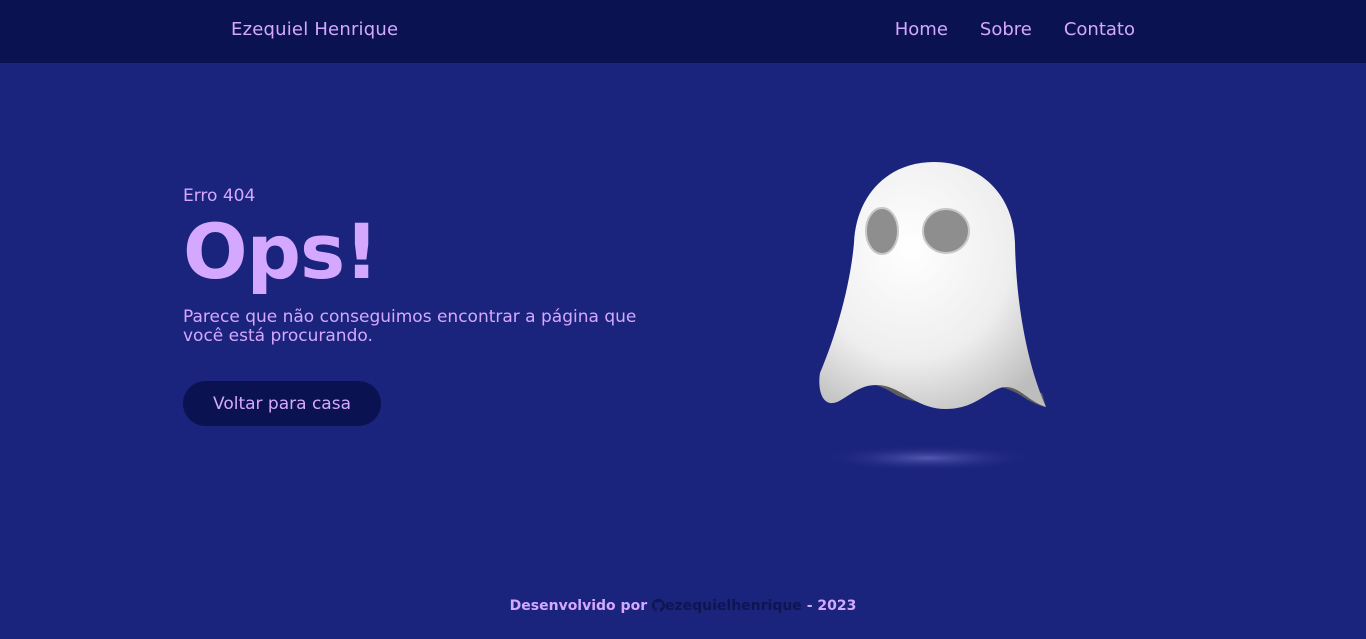  I want to click on page-footer: Desenvolvido por ezequielhenrique - 2023, so click(683, 606).